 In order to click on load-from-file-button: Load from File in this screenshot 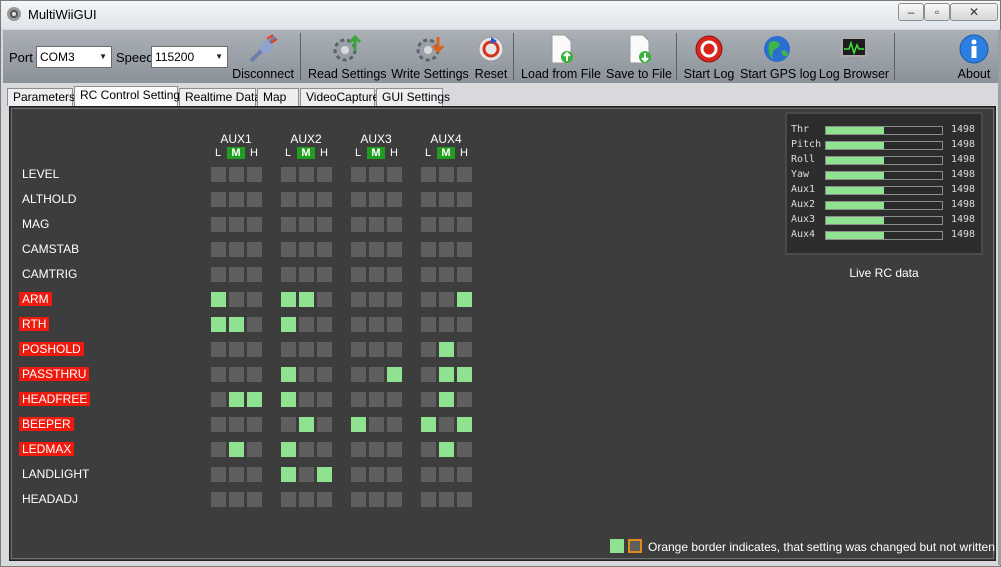, I will do `click(561, 56)`.